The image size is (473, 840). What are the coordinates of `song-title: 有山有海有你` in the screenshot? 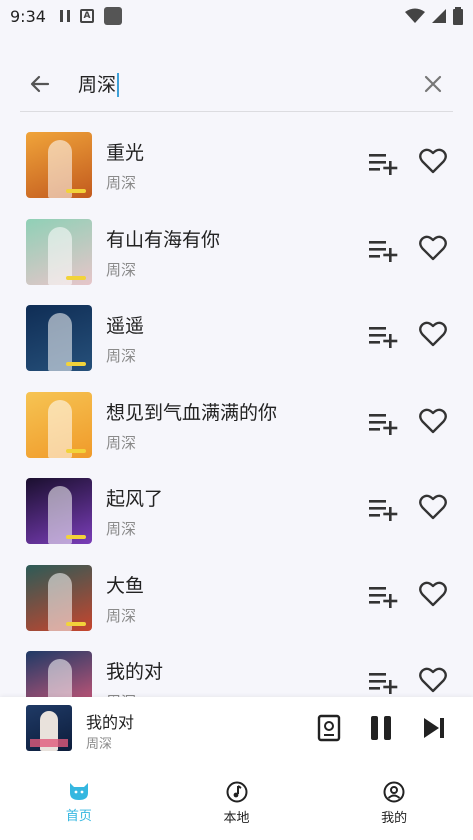 It's located at (163, 239).